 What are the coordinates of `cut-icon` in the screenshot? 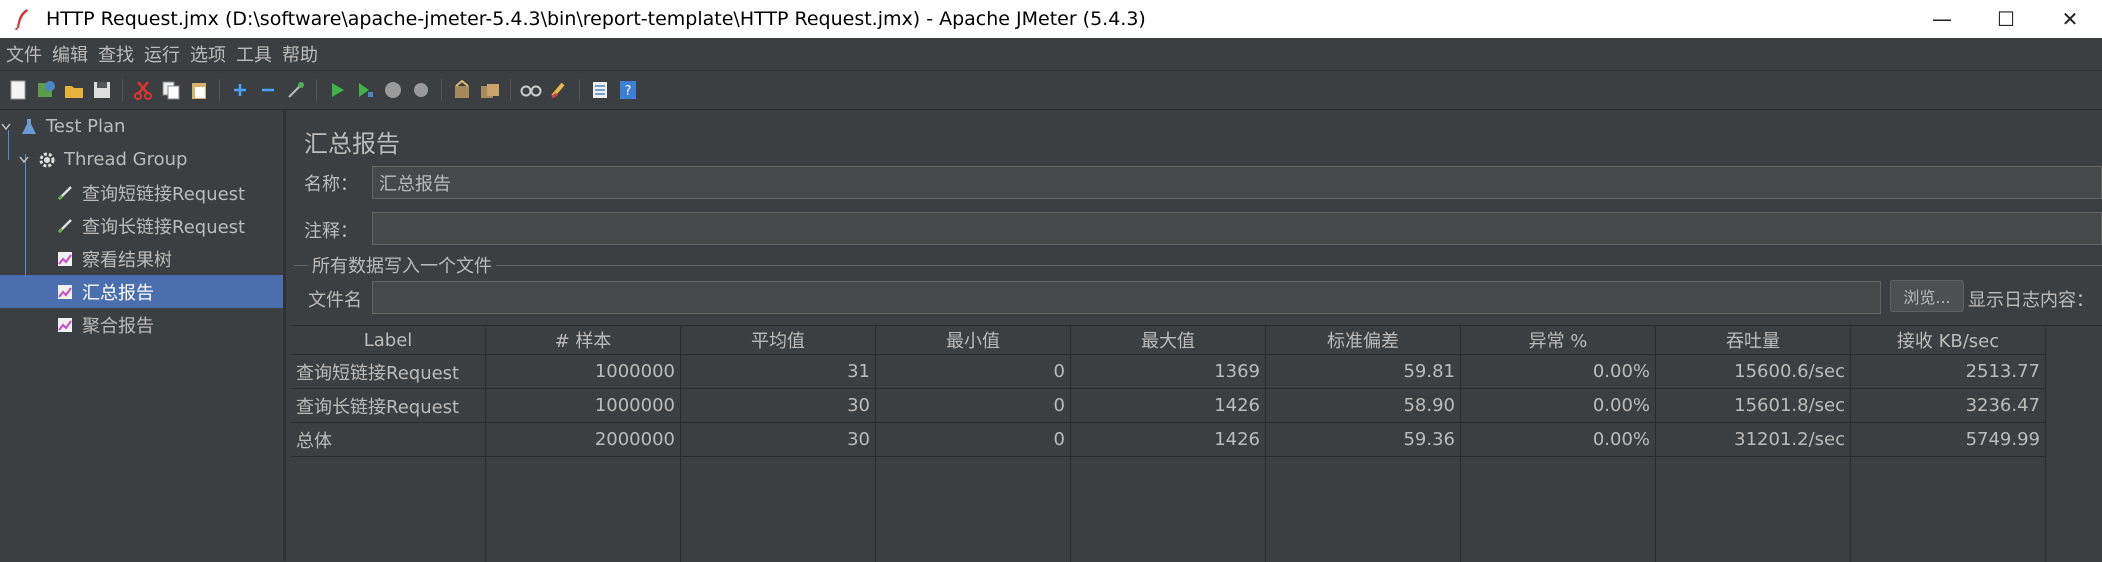 It's located at (143, 90).